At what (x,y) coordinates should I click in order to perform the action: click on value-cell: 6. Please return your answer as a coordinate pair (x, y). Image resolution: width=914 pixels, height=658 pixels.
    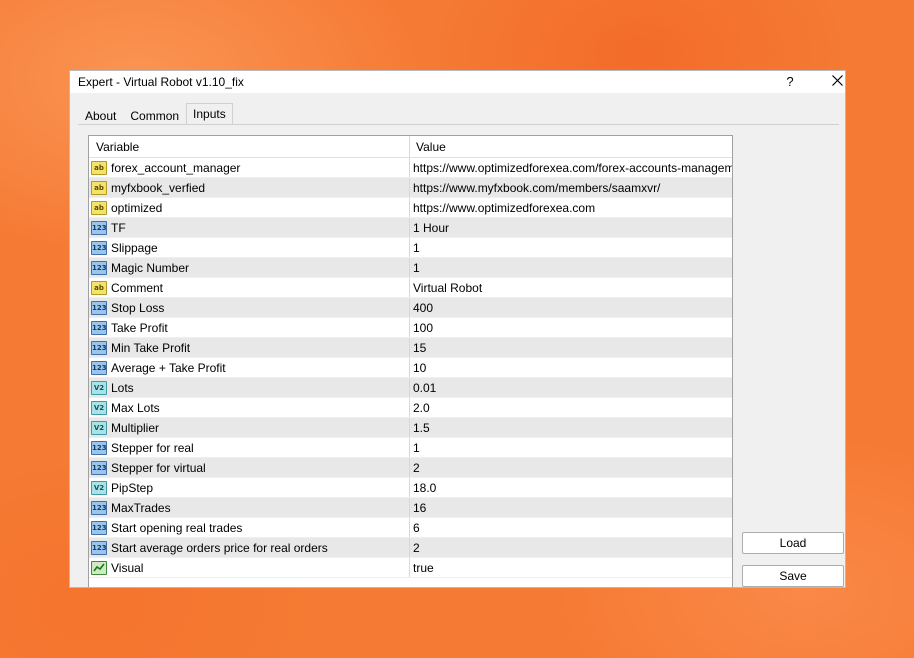
    Looking at the image, I should click on (571, 527).